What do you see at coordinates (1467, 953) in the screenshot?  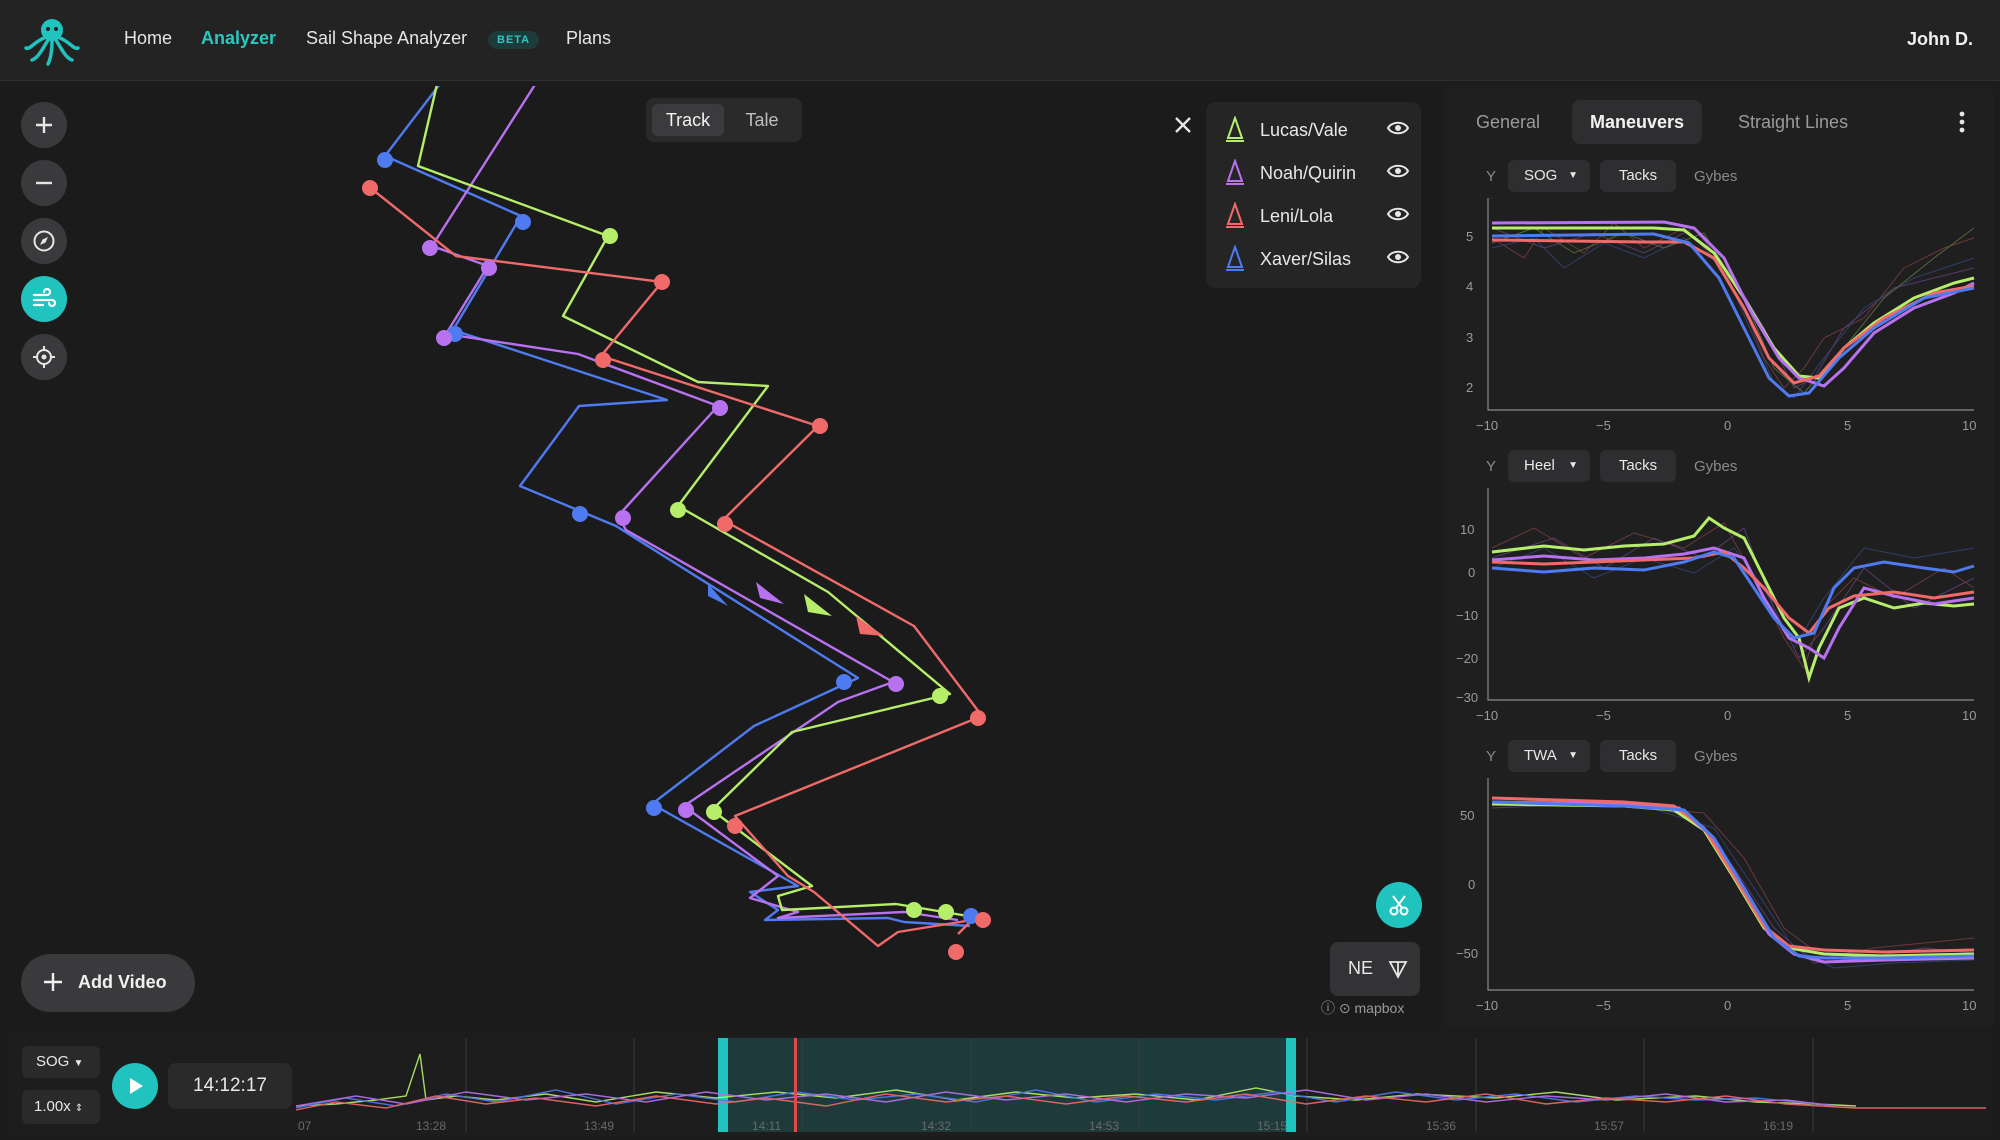 I see `y-tick: −50` at bounding box center [1467, 953].